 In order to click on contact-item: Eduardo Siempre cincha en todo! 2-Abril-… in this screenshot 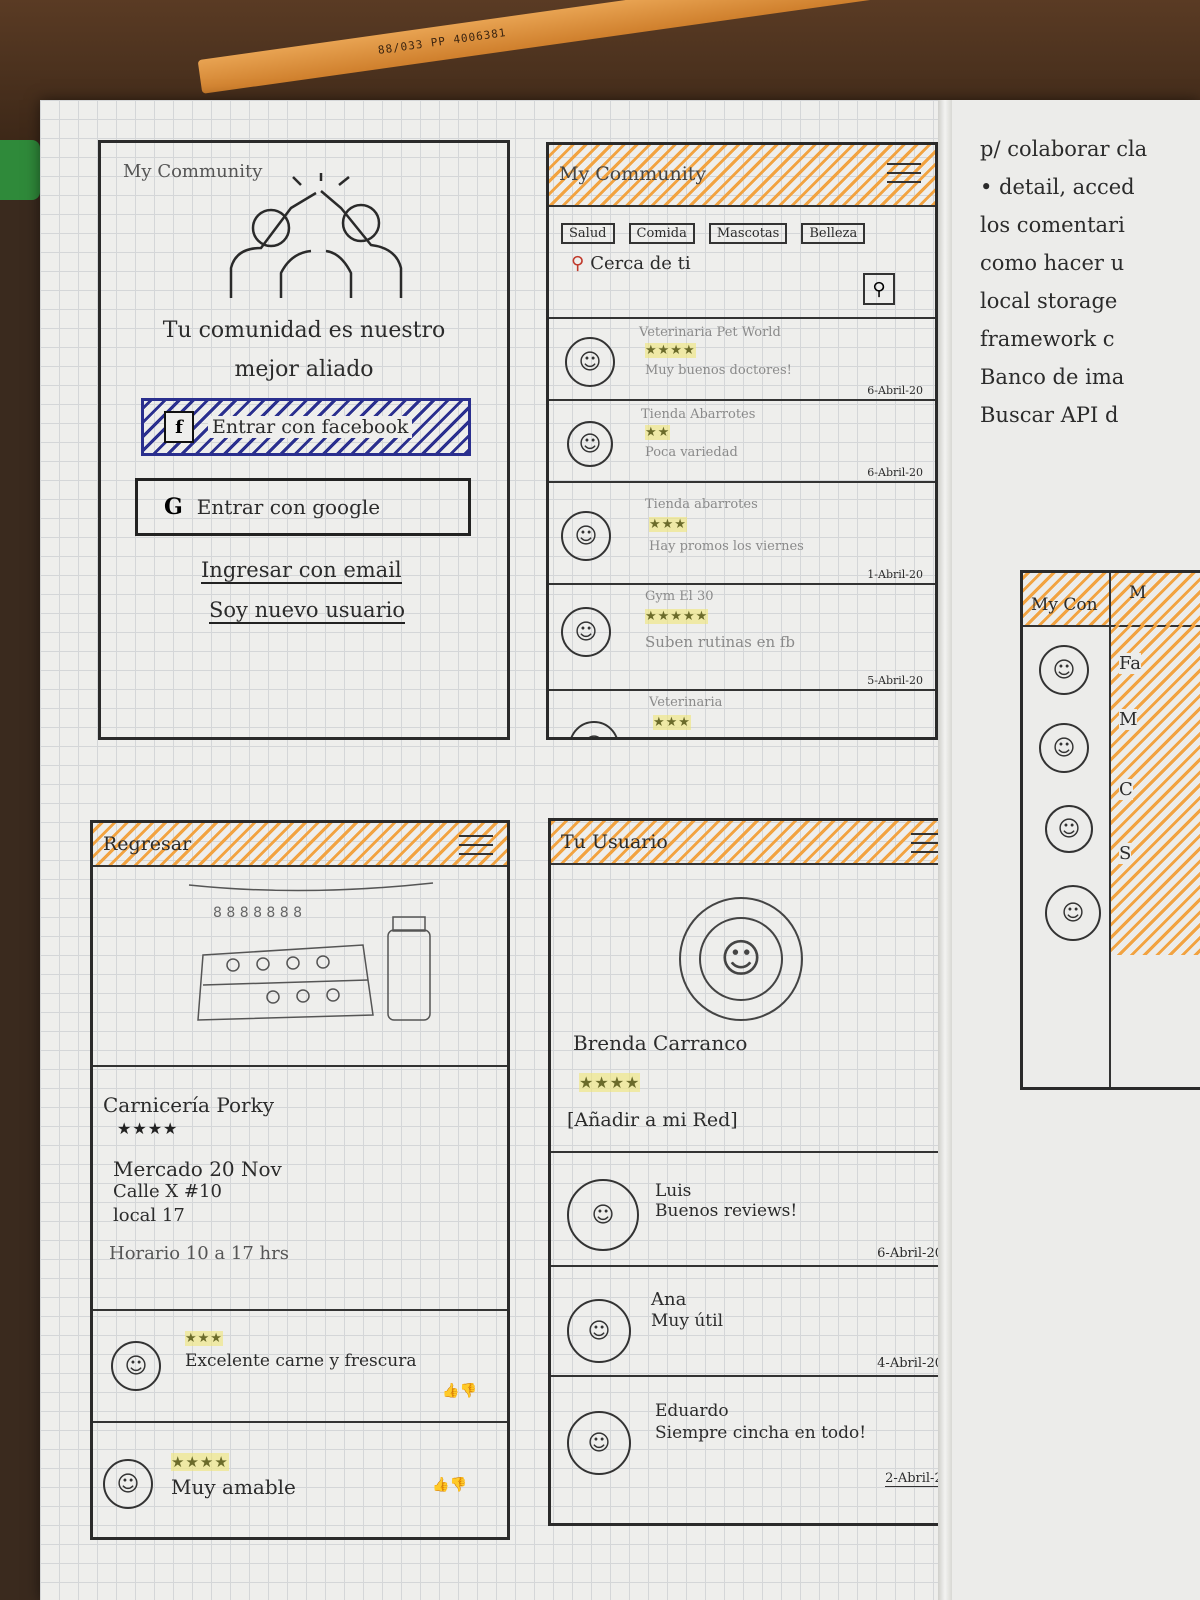, I will do `click(755, 1447)`.